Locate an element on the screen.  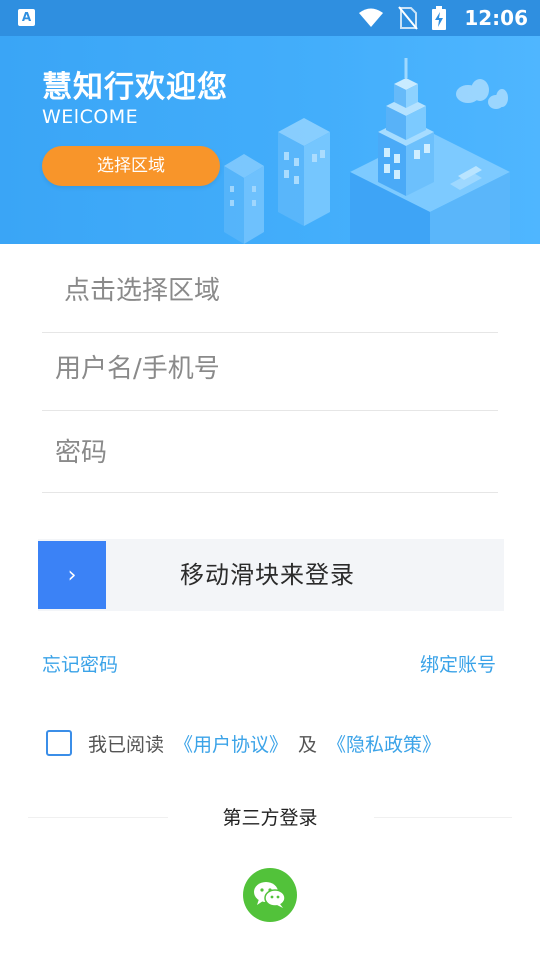
agreement-row: 我已阅读 《用户协议》 及 《隐私政策》 is located at coordinates (243, 743).